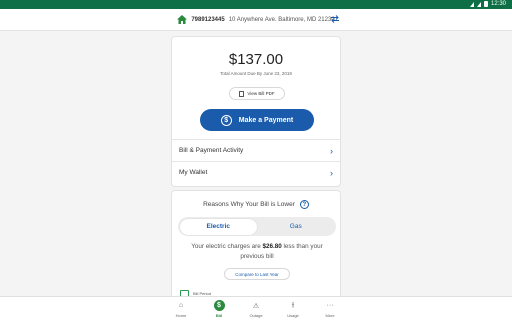 The height and width of the screenshot is (320, 512). Describe the element at coordinates (182, 19) in the screenshot. I see `home-icon` at that location.